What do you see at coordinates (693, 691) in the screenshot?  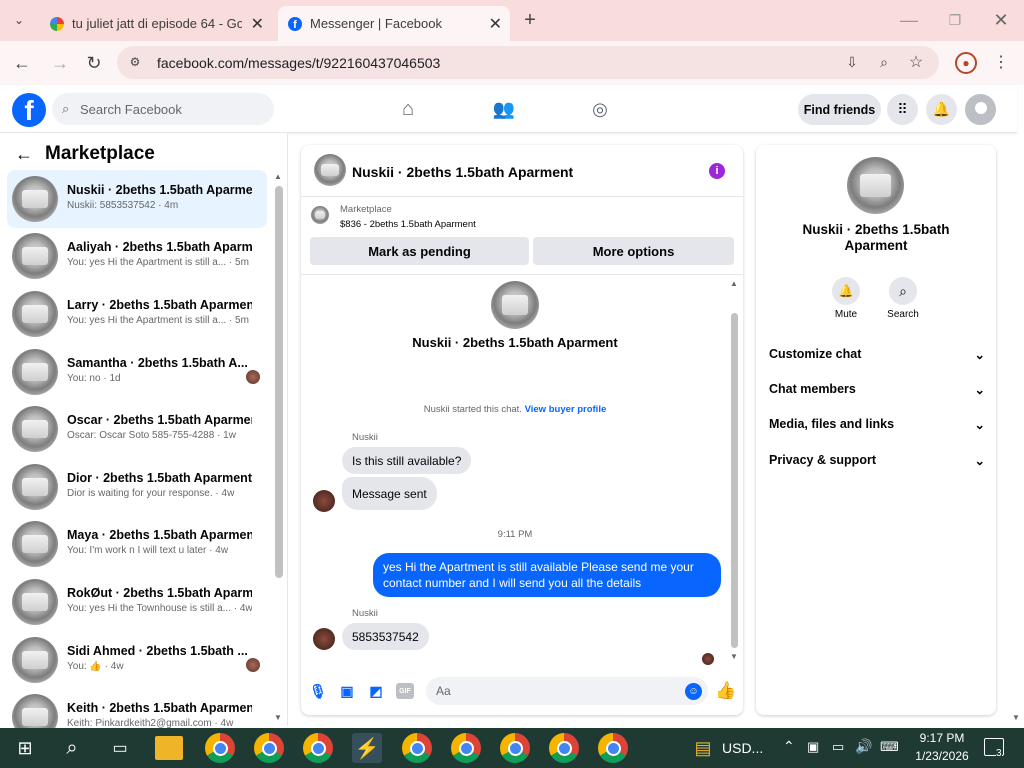 I see `emoji-icon: ☺` at bounding box center [693, 691].